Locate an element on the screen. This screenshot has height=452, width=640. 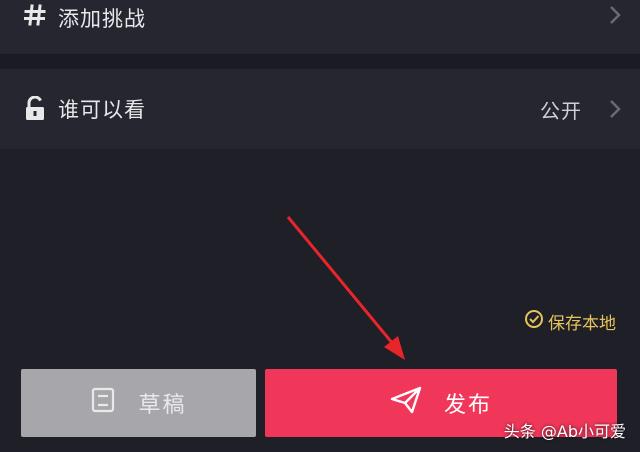
visibility-value: 公开 is located at coordinates (561, 110).